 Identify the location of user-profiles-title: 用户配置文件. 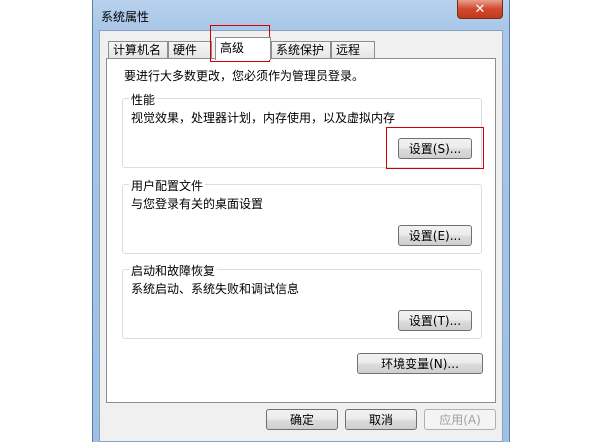
(167, 185).